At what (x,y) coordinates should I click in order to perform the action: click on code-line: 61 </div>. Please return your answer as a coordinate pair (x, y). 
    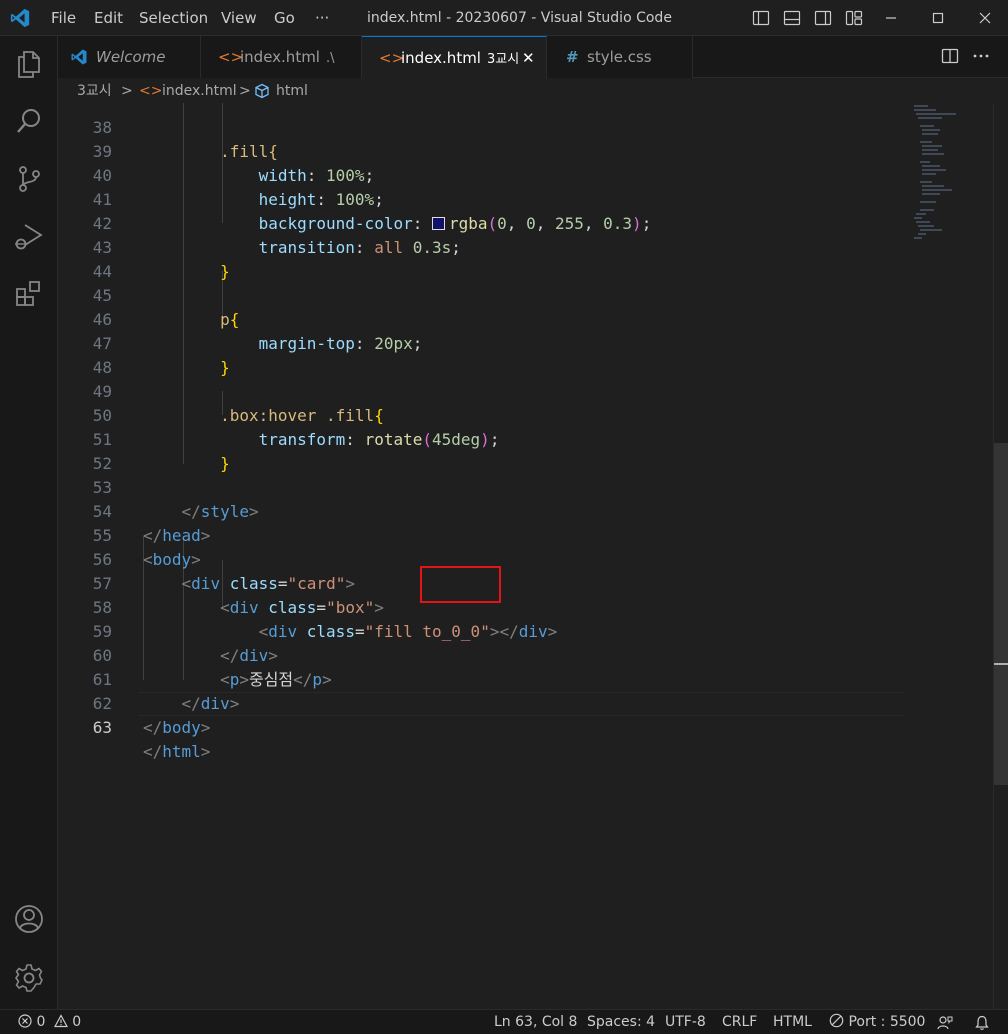
    Looking at the image, I should click on (481, 678).